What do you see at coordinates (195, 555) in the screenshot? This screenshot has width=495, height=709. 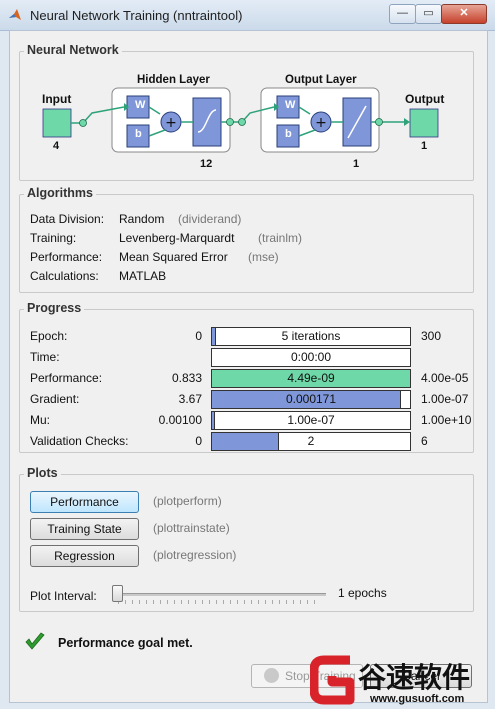 I see `regression-plot-hint: (plotregression)` at bounding box center [195, 555].